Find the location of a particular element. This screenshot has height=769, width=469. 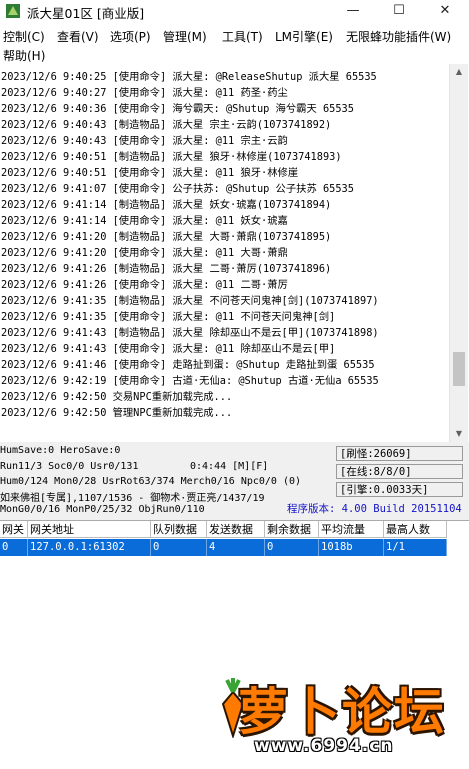

column-header: 队列数据 is located at coordinates (179, 529).